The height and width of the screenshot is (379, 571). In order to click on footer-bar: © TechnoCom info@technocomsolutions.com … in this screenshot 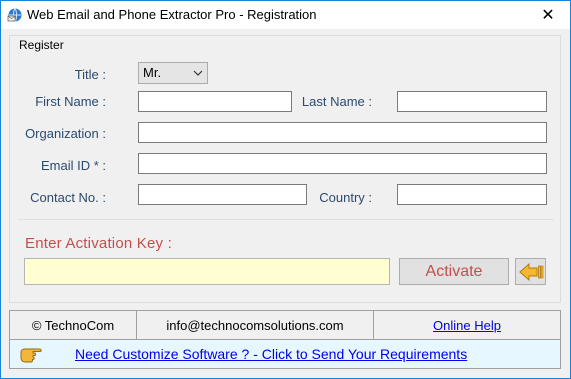, I will do `click(285, 325)`.